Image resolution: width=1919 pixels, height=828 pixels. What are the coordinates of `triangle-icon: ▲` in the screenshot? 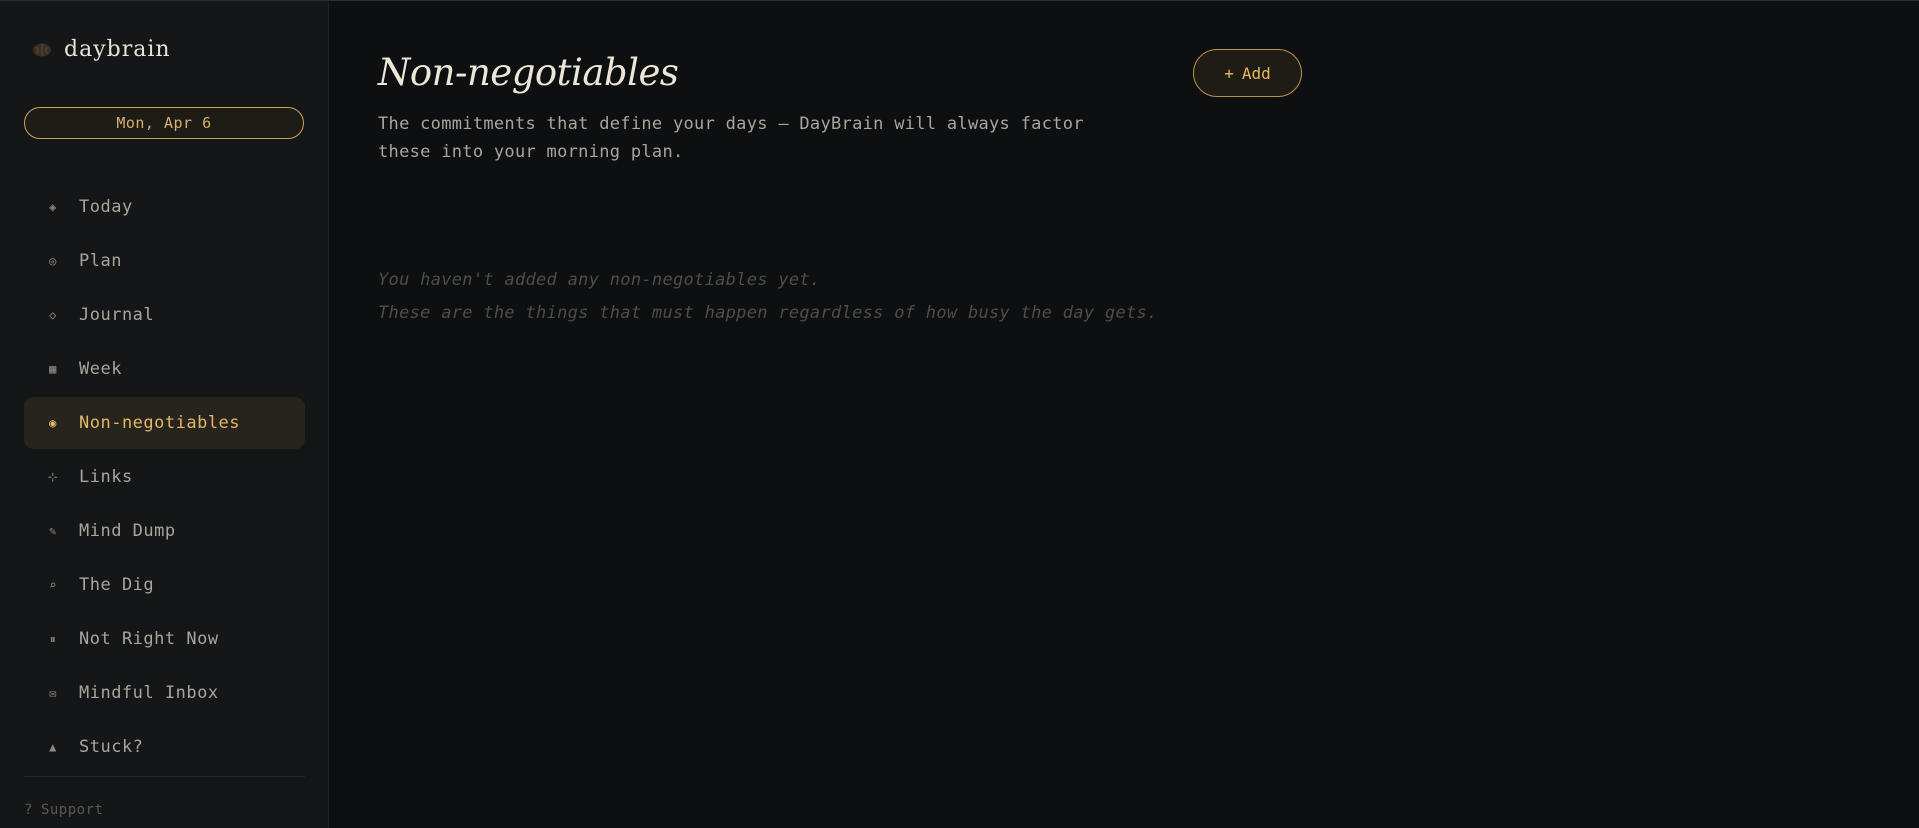 It's located at (53, 747).